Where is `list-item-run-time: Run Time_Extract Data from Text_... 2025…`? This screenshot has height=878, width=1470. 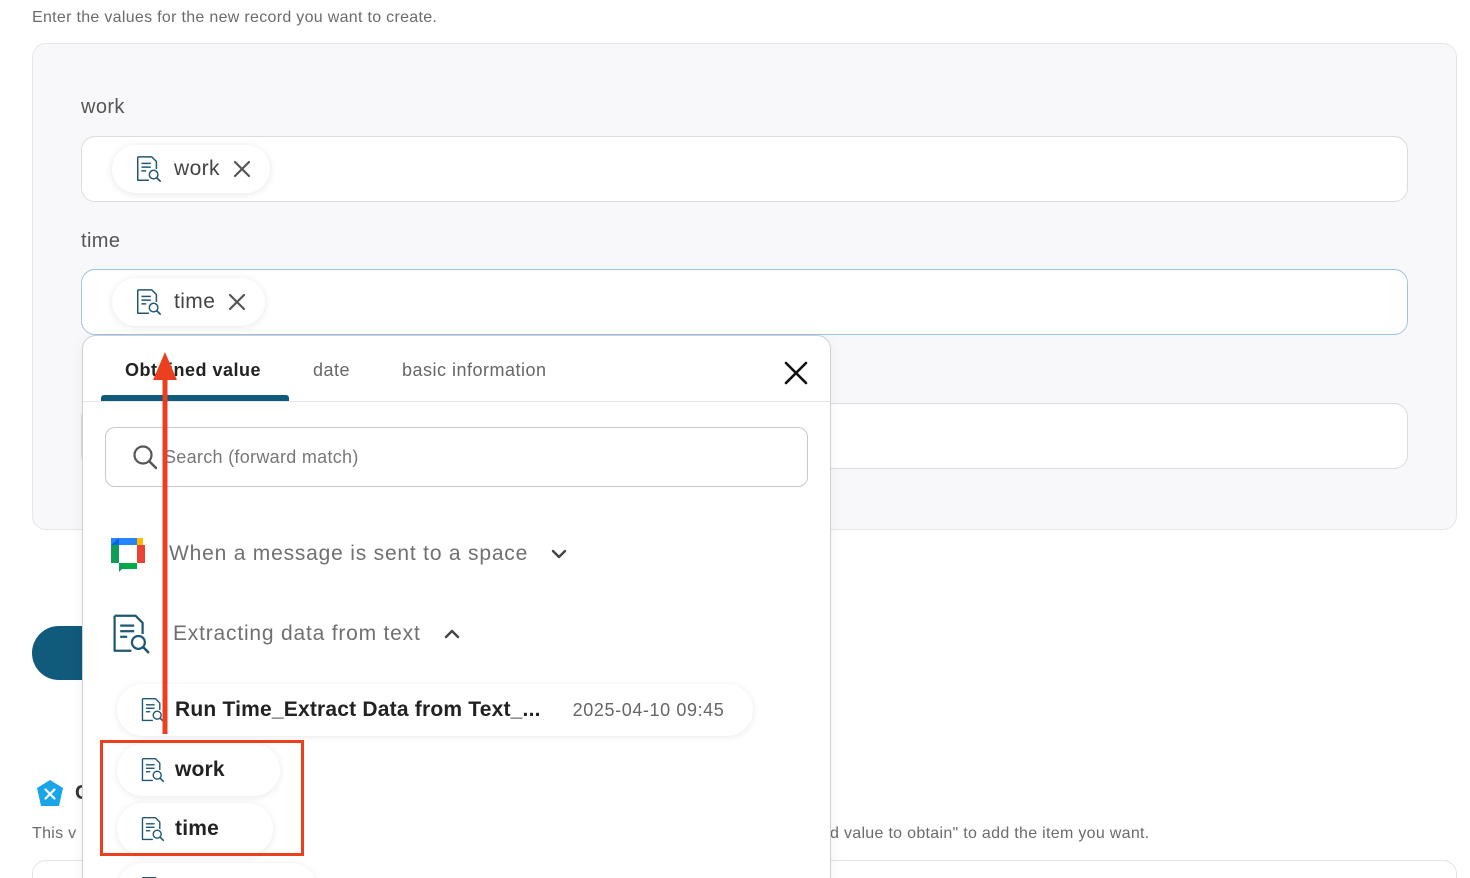
list-item-run-time: Run Time_Extract Data from Text_... 2025… is located at coordinates (435, 710).